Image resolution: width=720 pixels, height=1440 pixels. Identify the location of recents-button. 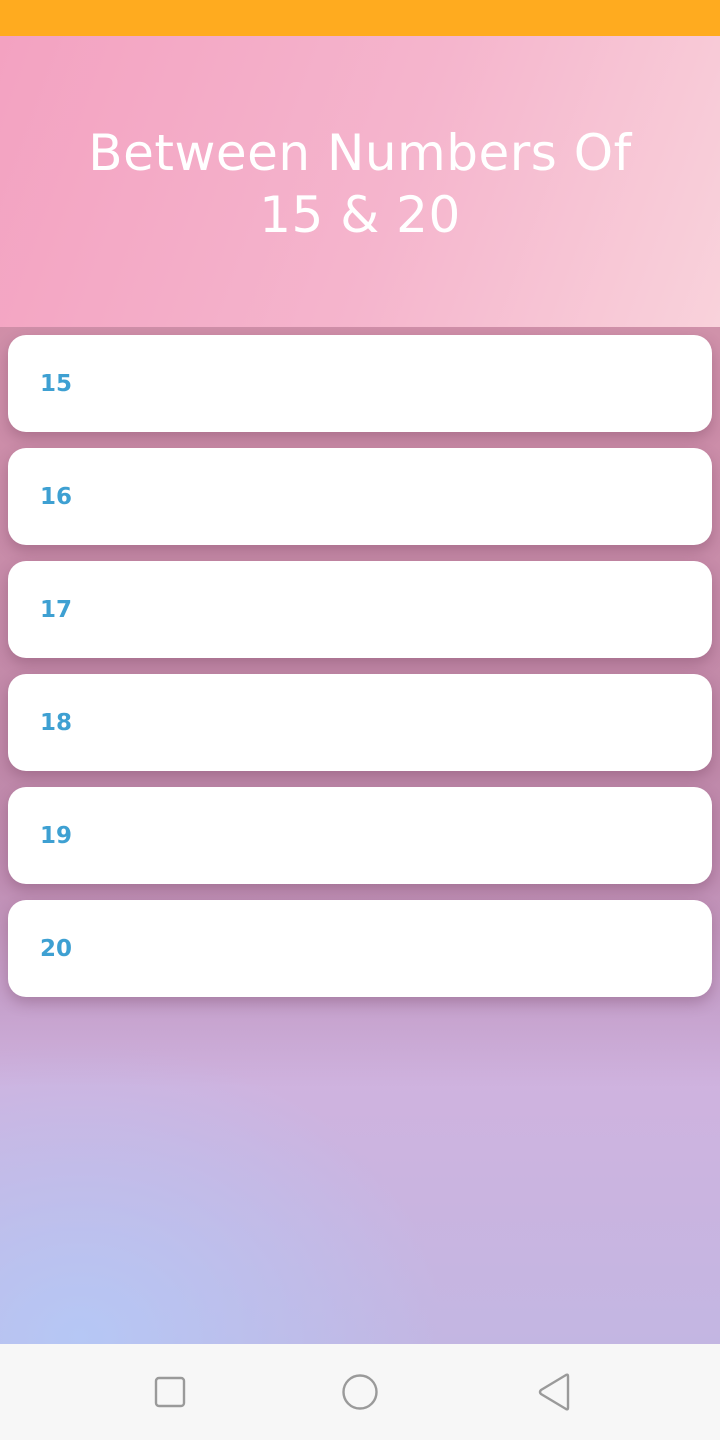
(170, 1392).